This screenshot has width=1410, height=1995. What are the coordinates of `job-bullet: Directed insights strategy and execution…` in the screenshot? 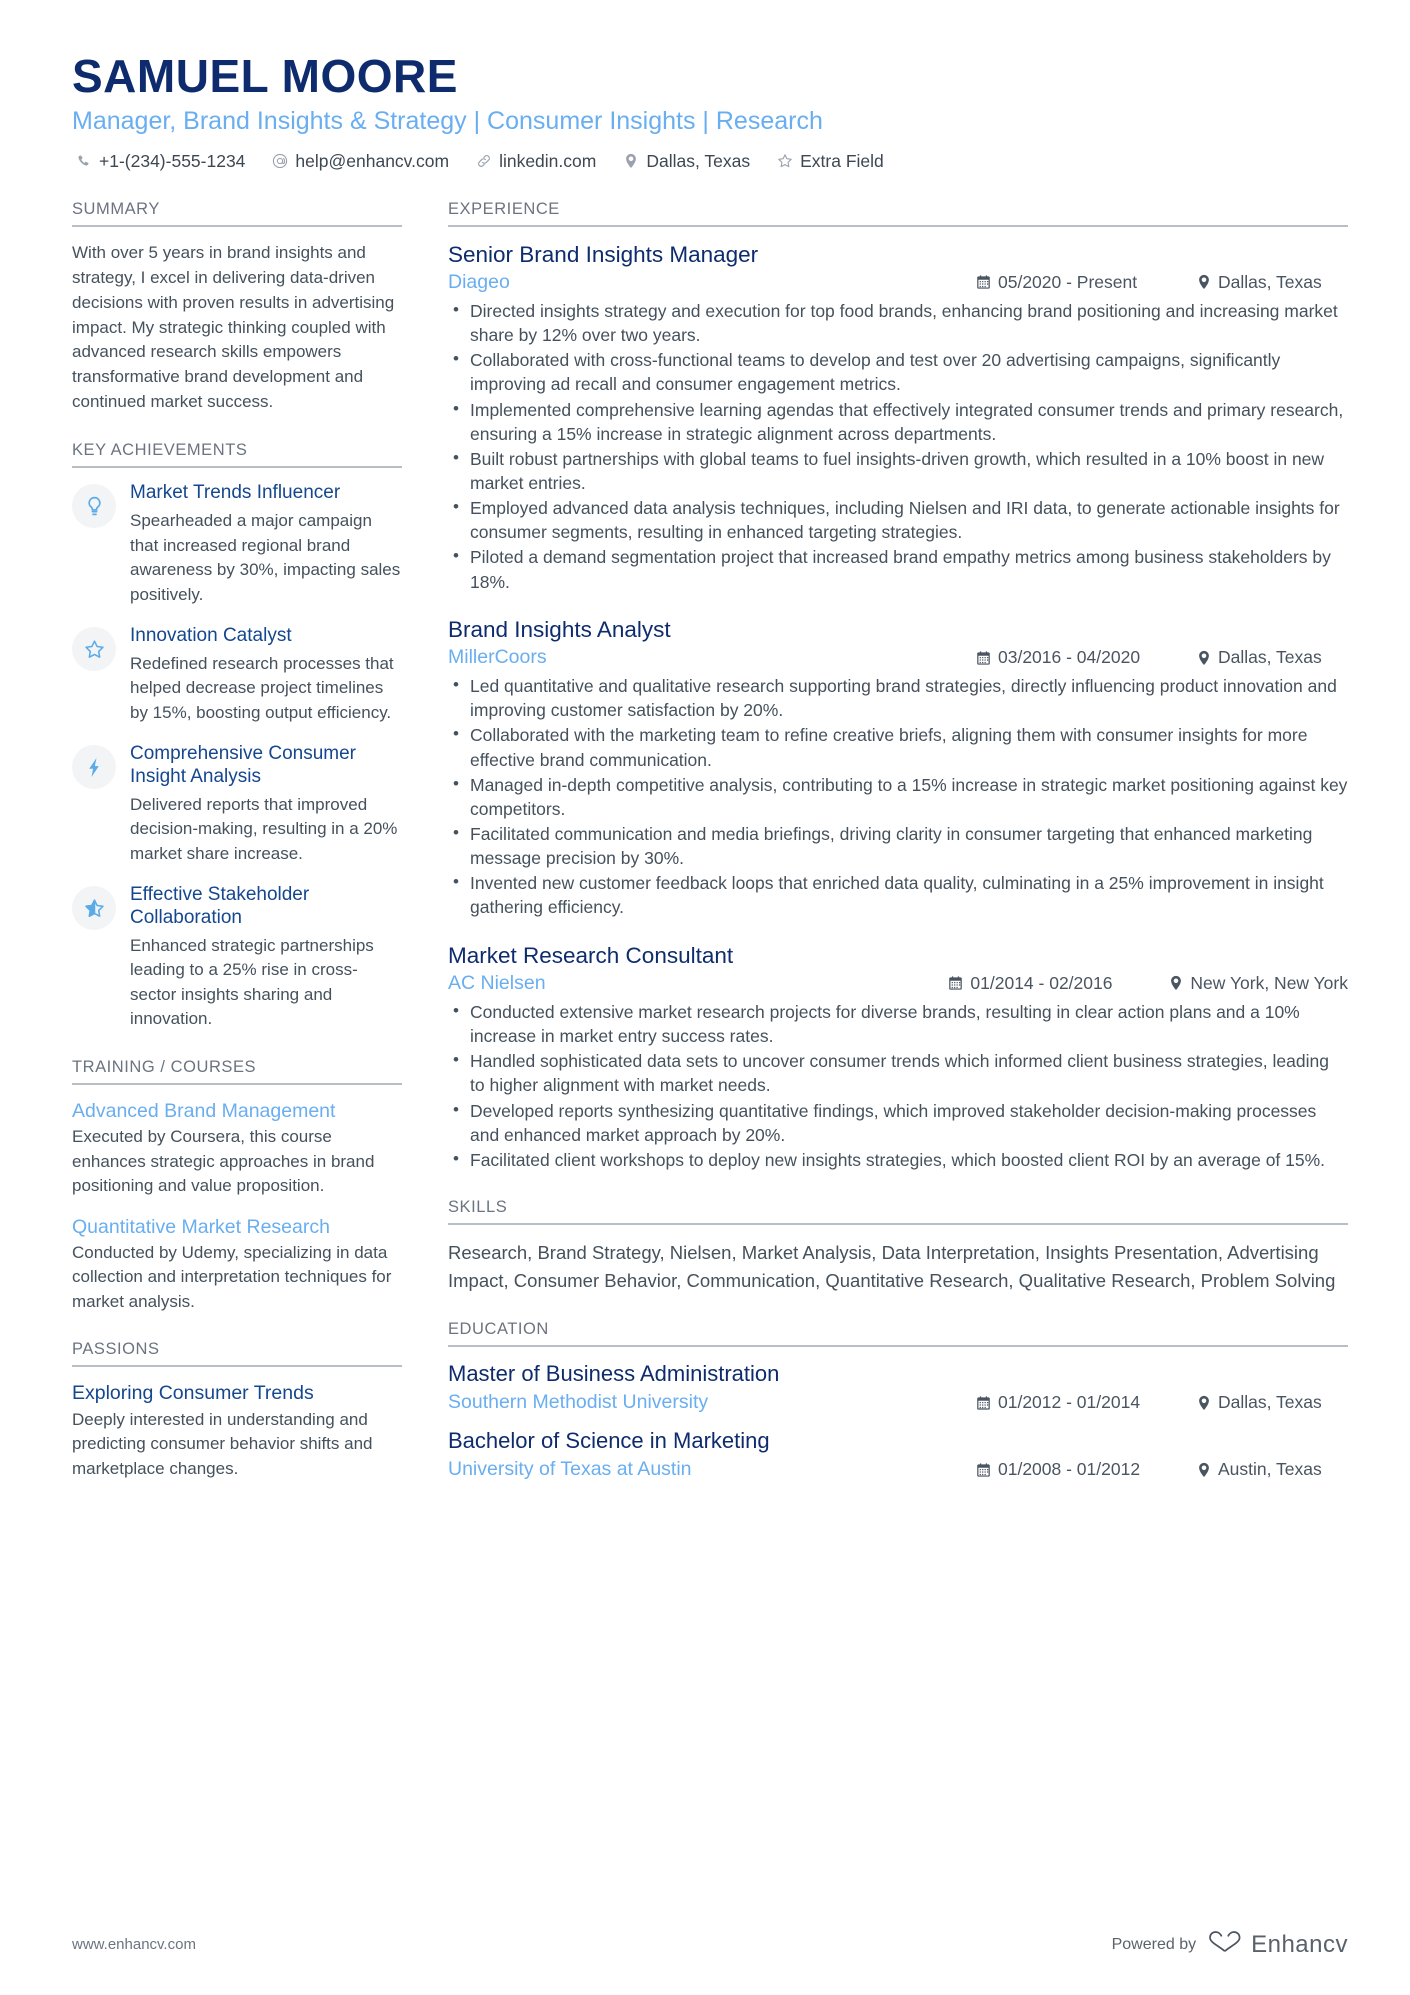 It's located at (898, 322).